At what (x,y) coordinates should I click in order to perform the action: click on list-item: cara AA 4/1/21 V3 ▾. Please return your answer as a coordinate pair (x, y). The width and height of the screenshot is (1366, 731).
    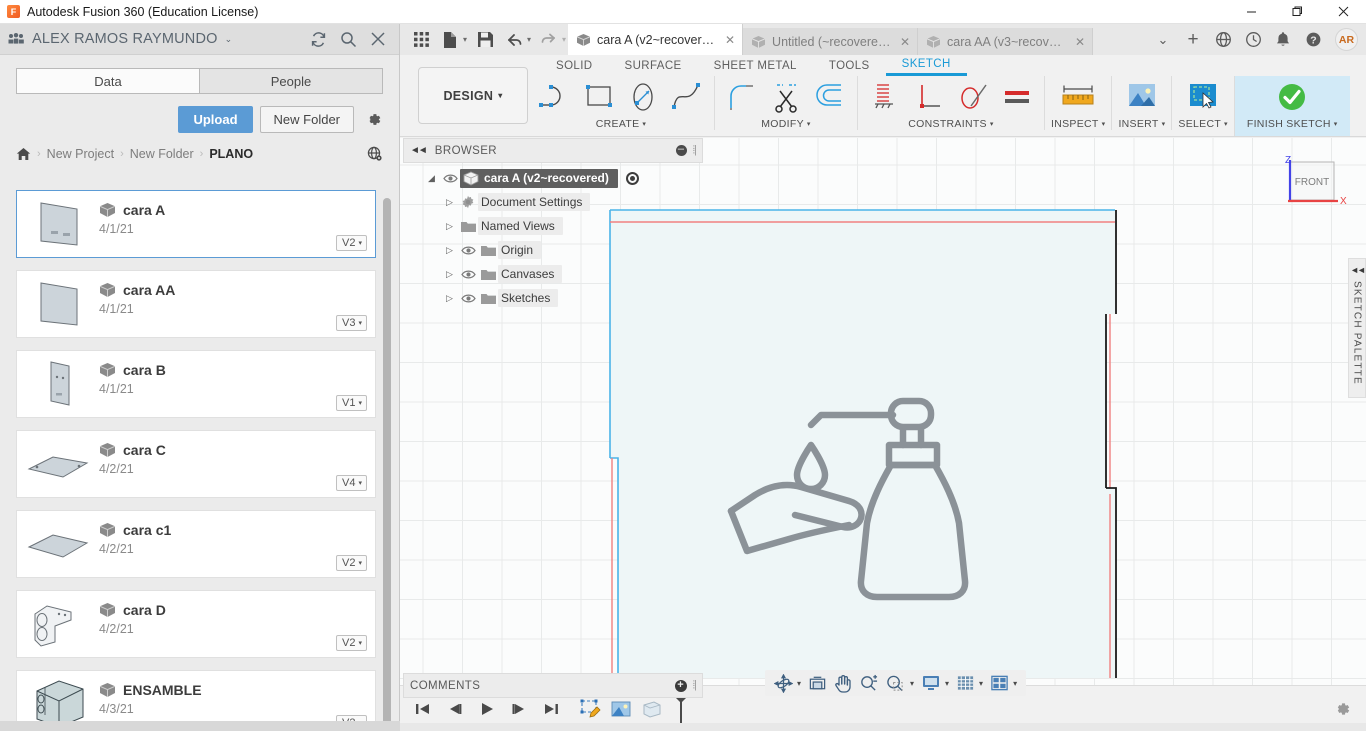
    Looking at the image, I should click on (196, 304).